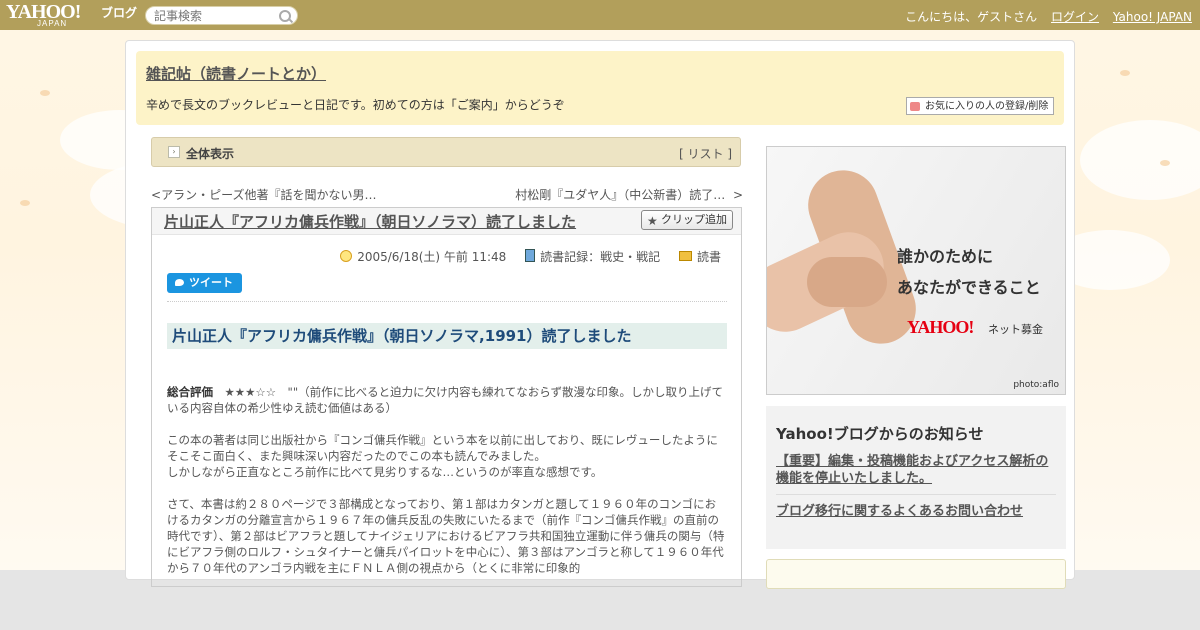  I want to click on ad-headline-2: あなたができること, so click(969, 287).